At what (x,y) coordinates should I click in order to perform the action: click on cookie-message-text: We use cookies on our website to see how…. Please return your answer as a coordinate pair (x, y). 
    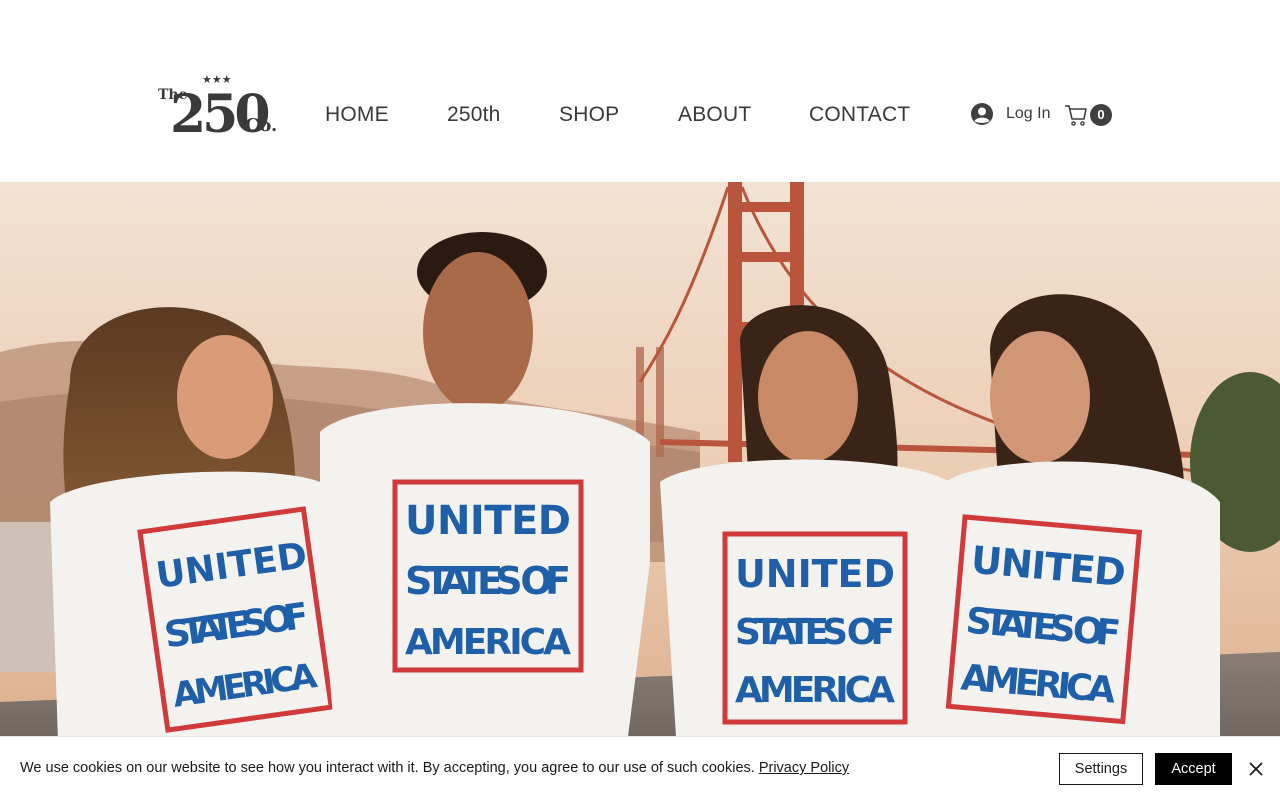
    Looking at the image, I should click on (389, 768).